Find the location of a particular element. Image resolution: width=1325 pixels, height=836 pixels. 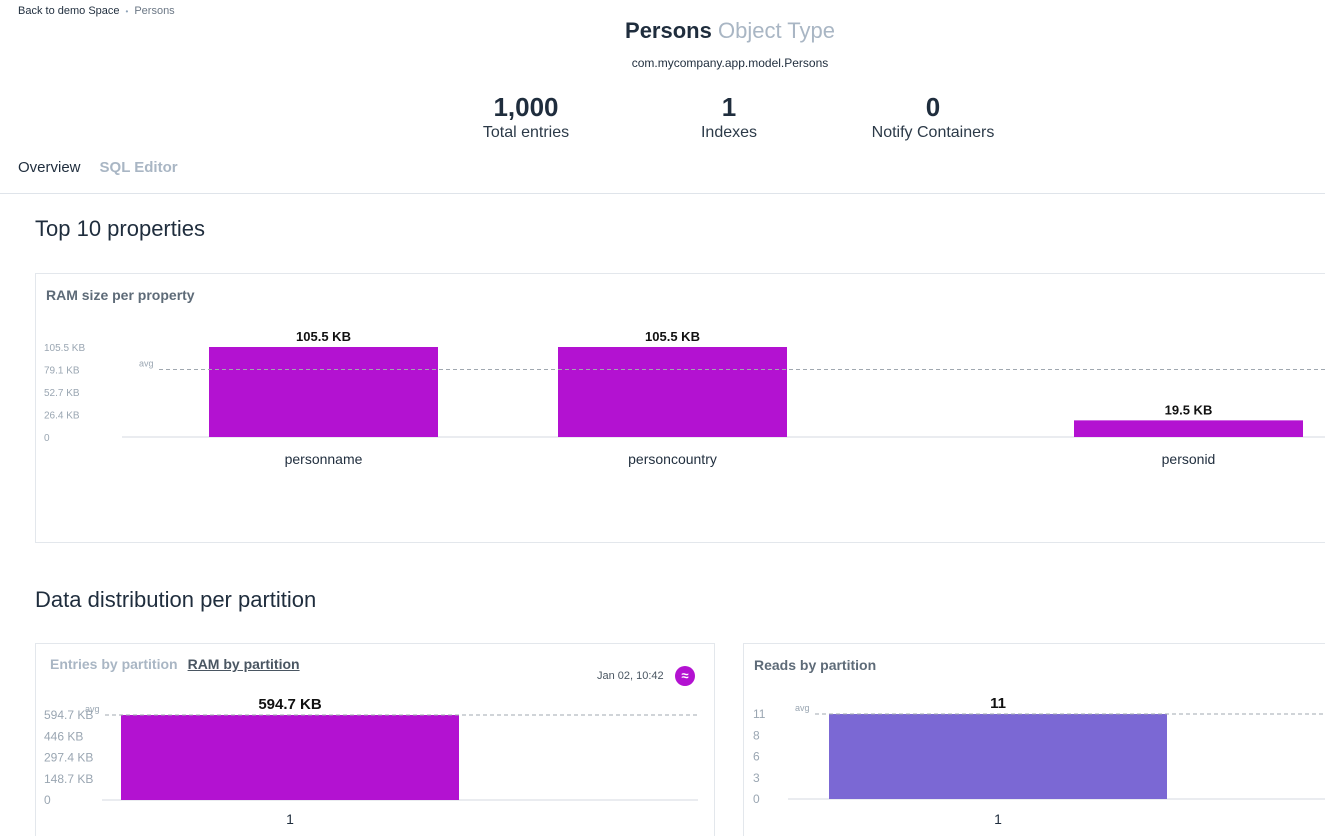

bar-value-label: 19.5 KB is located at coordinates (1189, 409).